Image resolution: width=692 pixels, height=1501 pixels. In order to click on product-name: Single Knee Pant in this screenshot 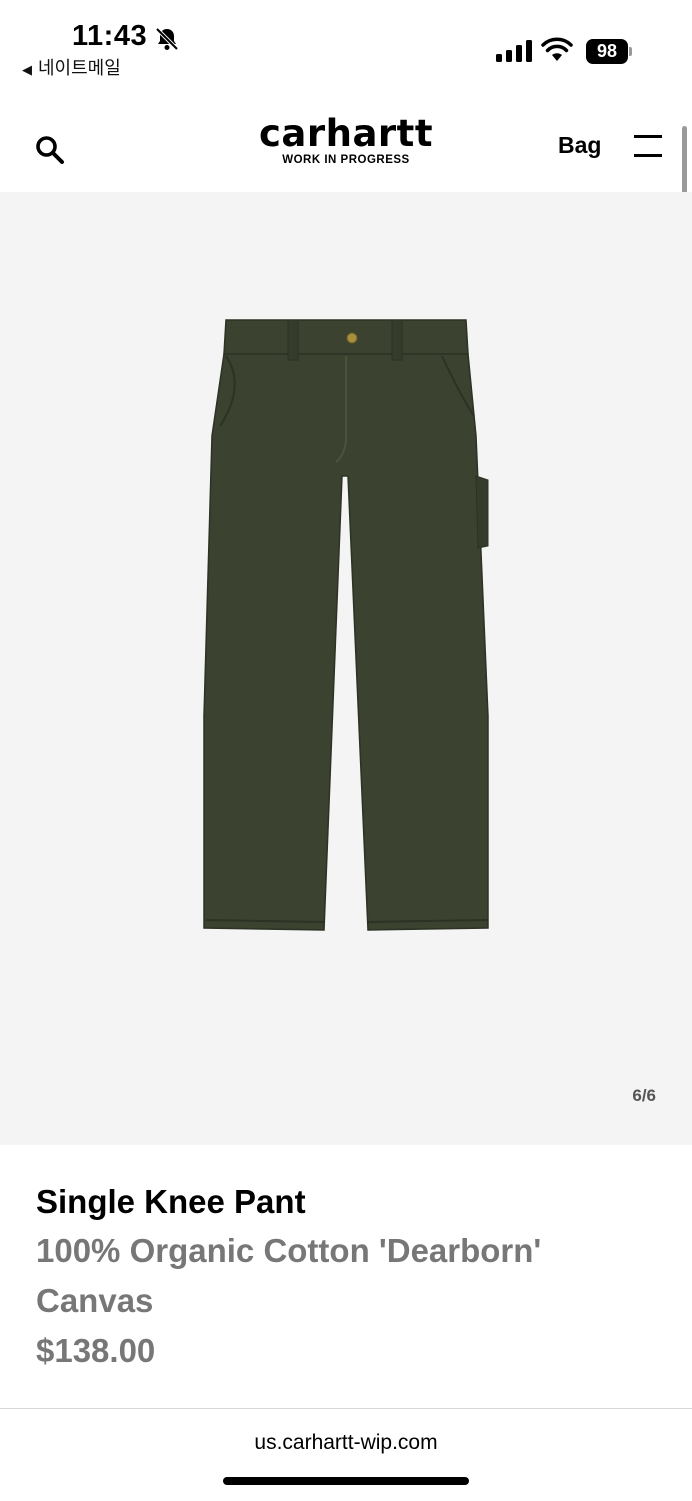, I will do `click(171, 1201)`.